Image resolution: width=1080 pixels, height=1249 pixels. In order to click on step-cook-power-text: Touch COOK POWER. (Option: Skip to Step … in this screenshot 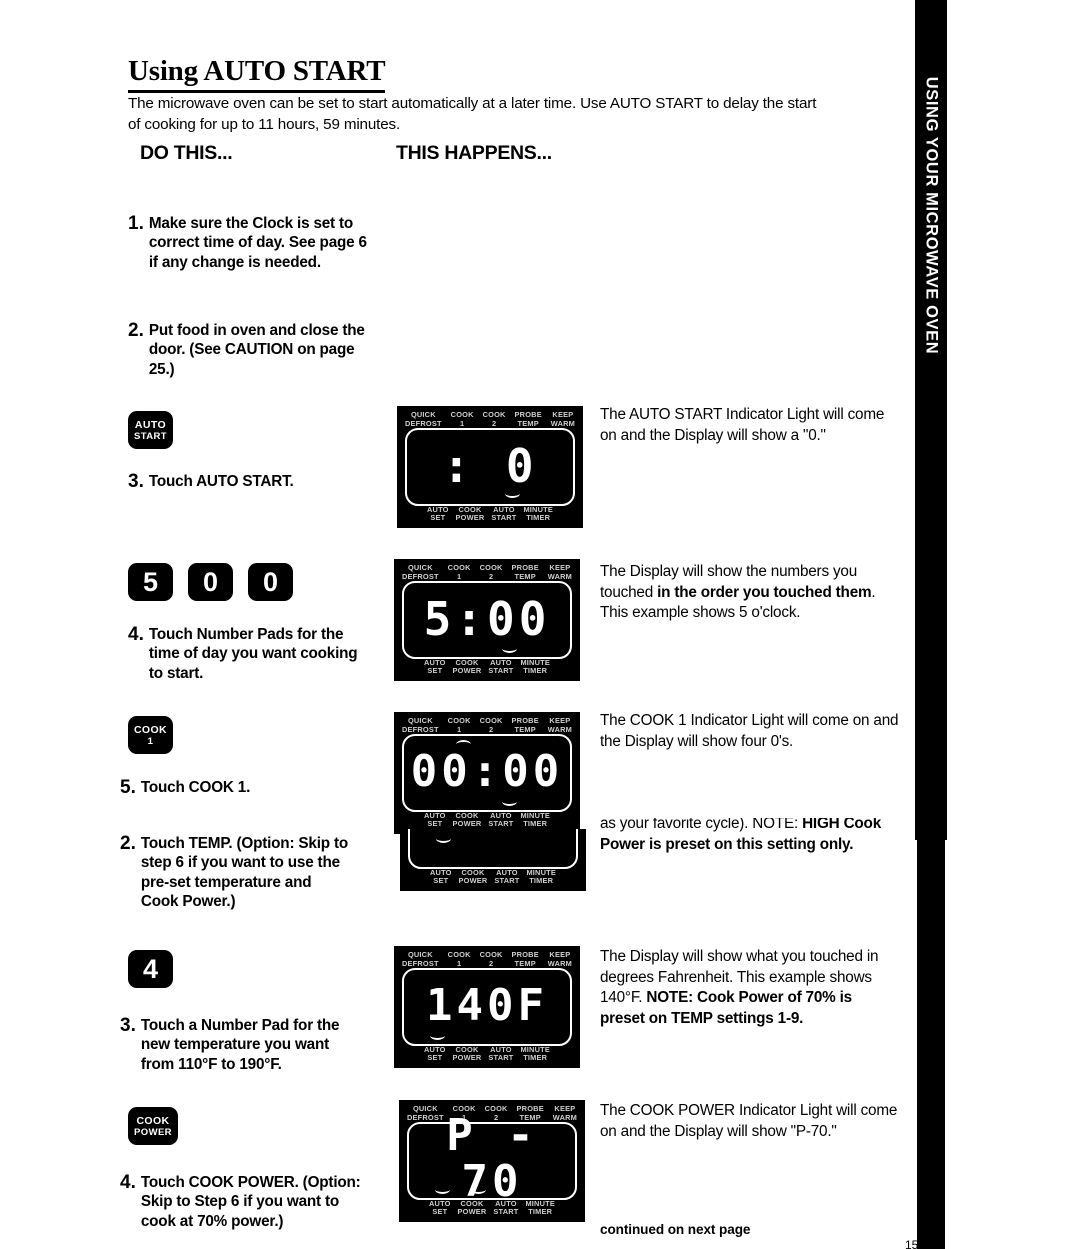, I will do `click(250, 1202)`.